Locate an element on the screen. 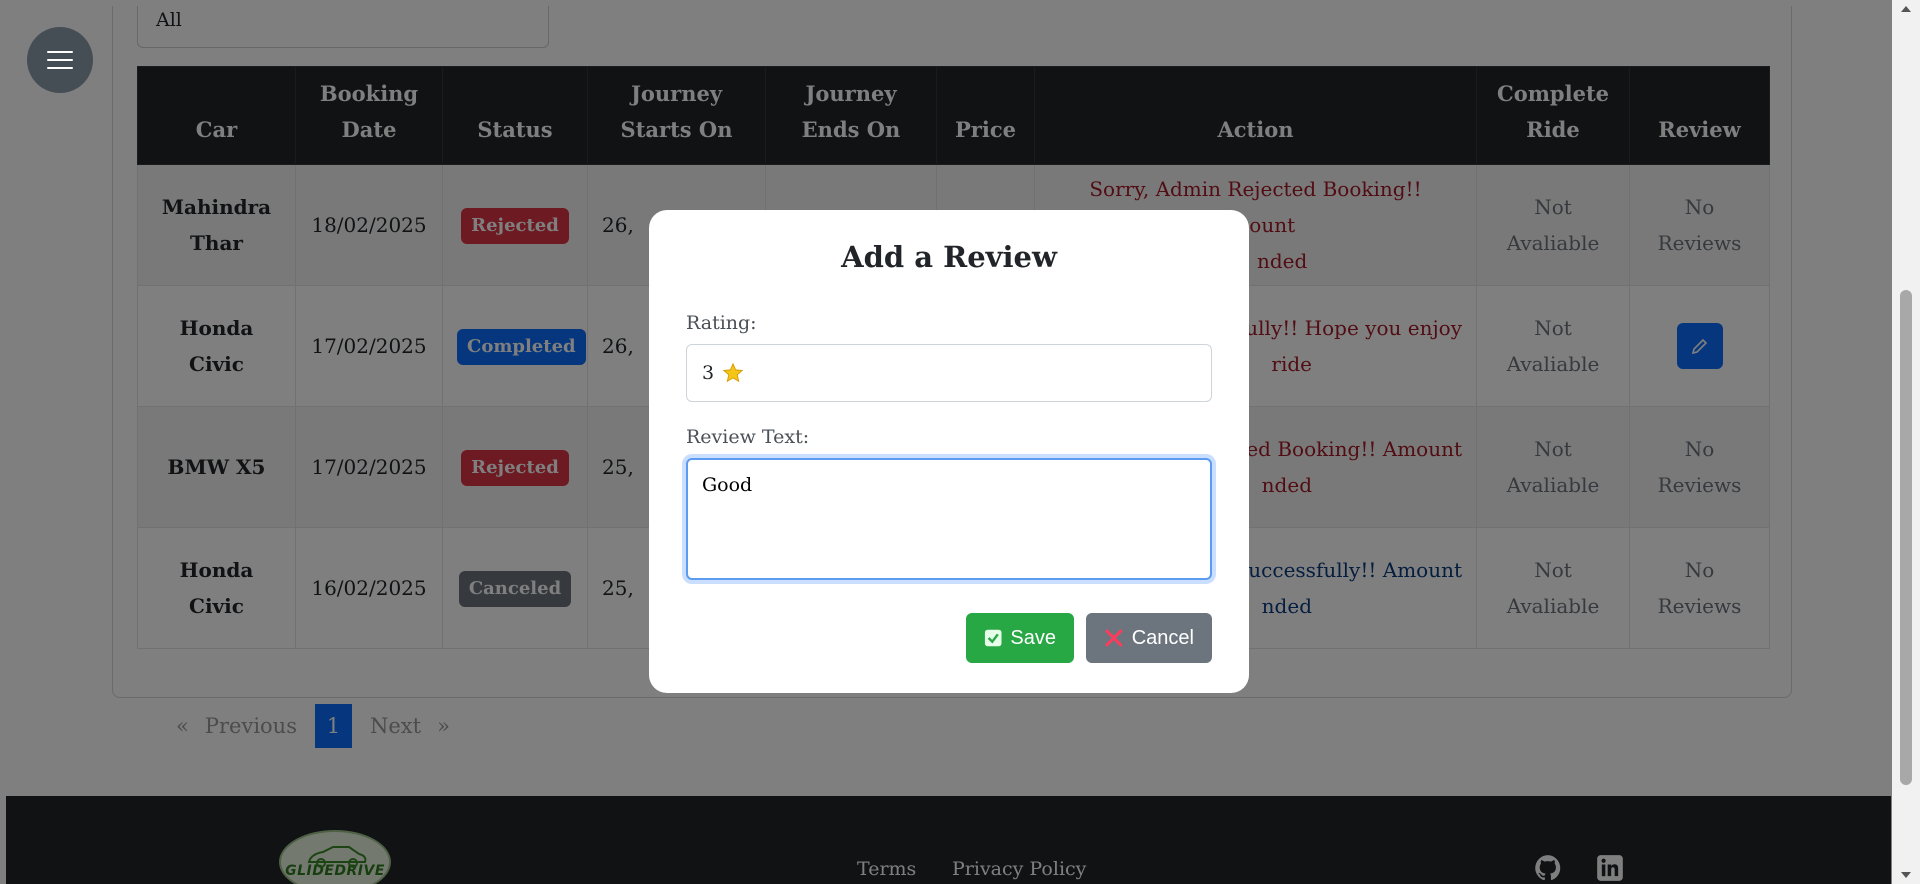 The height and width of the screenshot is (884, 1920). cancel-button: Cancel is located at coordinates (1149, 638).